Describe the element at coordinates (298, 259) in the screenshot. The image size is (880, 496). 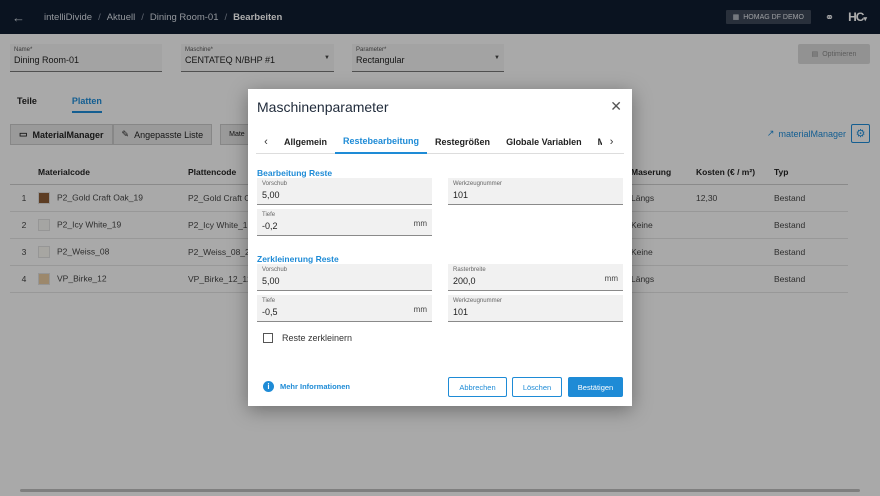
I see `section-zerkleinerung-reste: Zerkleinerung Reste` at that location.